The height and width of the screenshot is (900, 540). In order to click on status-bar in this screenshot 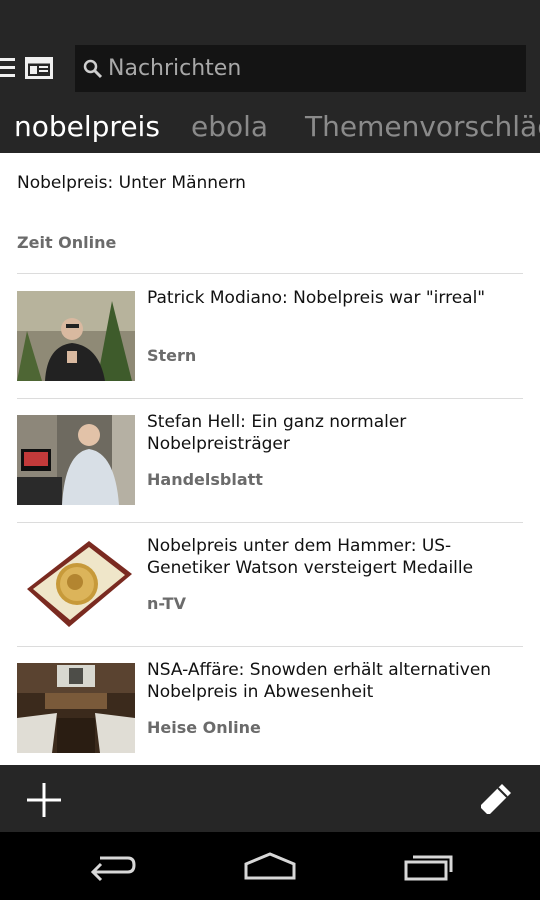, I will do `click(270, 14)`.